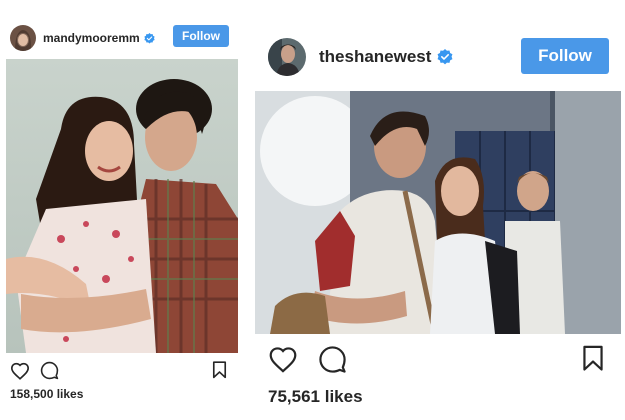 This screenshot has width=625, height=420. Describe the element at coordinates (91, 38) in the screenshot. I see `username: mandymooremm` at that location.